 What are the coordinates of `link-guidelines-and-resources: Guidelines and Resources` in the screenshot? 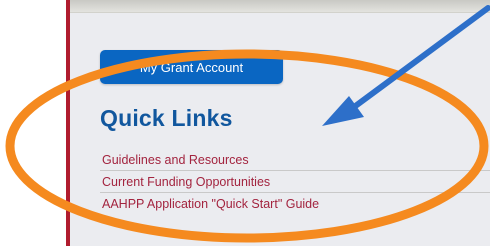 It's located at (295, 160).